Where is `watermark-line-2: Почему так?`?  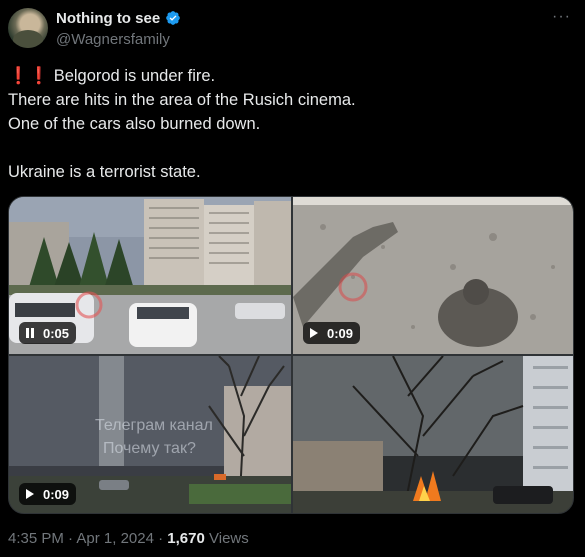
watermark-line-2: Почему так? is located at coordinates (149, 448).